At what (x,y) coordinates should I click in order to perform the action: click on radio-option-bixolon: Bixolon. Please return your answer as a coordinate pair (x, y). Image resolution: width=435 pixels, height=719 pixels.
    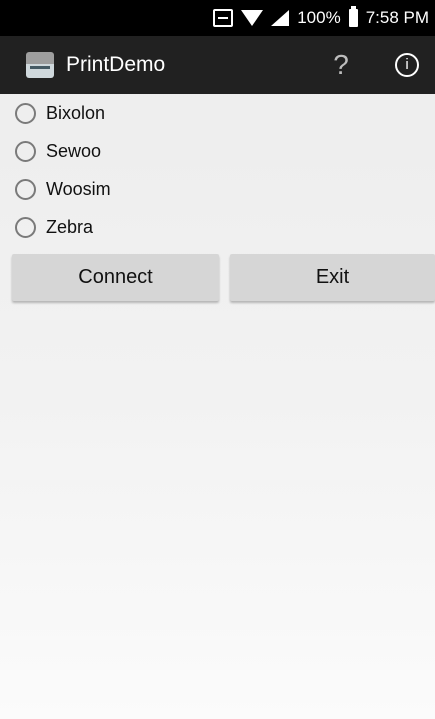
    Looking at the image, I should click on (217, 113).